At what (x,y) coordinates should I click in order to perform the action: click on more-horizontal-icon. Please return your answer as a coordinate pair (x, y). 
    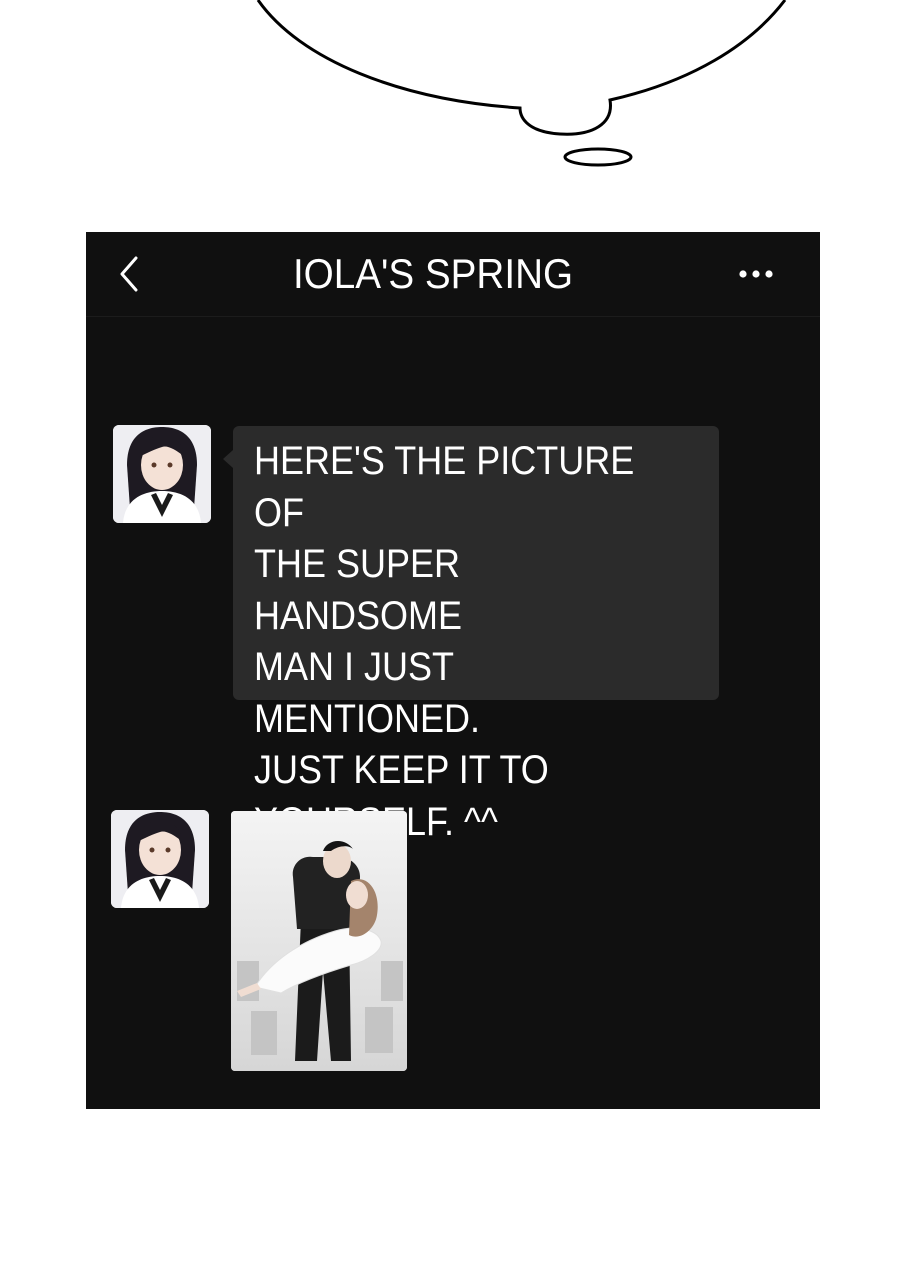
    Looking at the image, I should click on (756, 274).